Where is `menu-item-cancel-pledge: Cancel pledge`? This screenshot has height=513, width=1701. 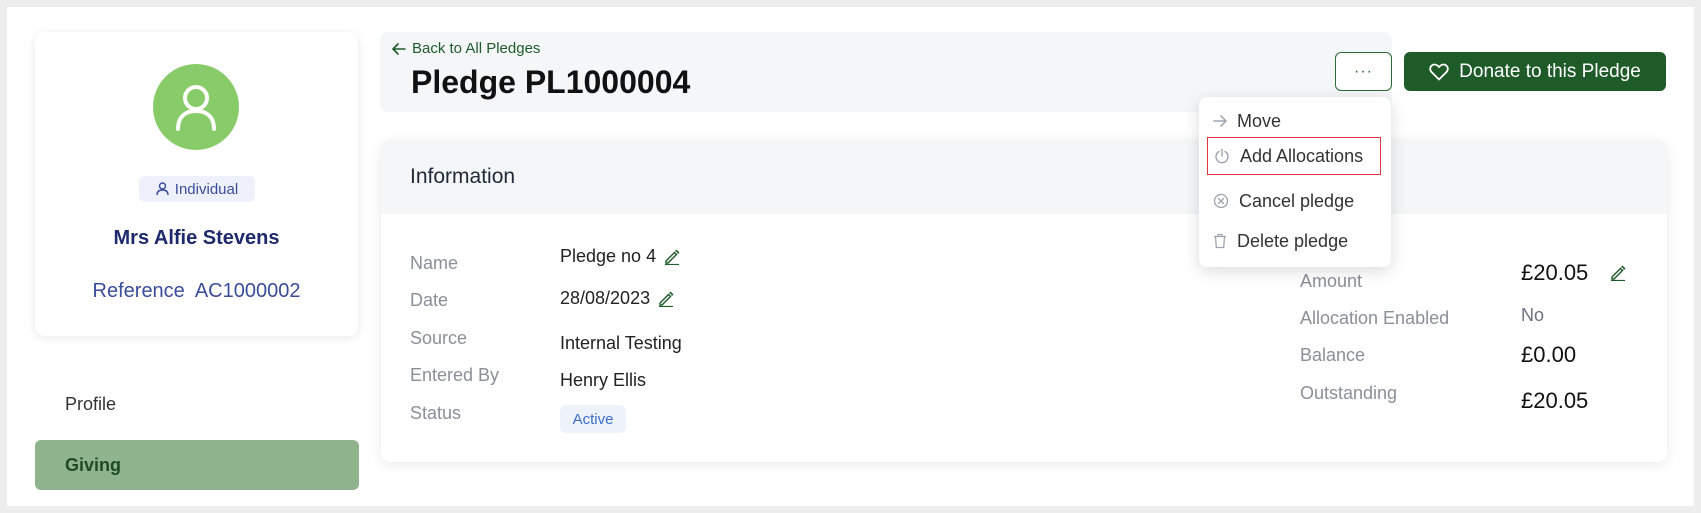
menu-item-cancel-pledge: Cancel pledge is located at coordinates (1299, 201).